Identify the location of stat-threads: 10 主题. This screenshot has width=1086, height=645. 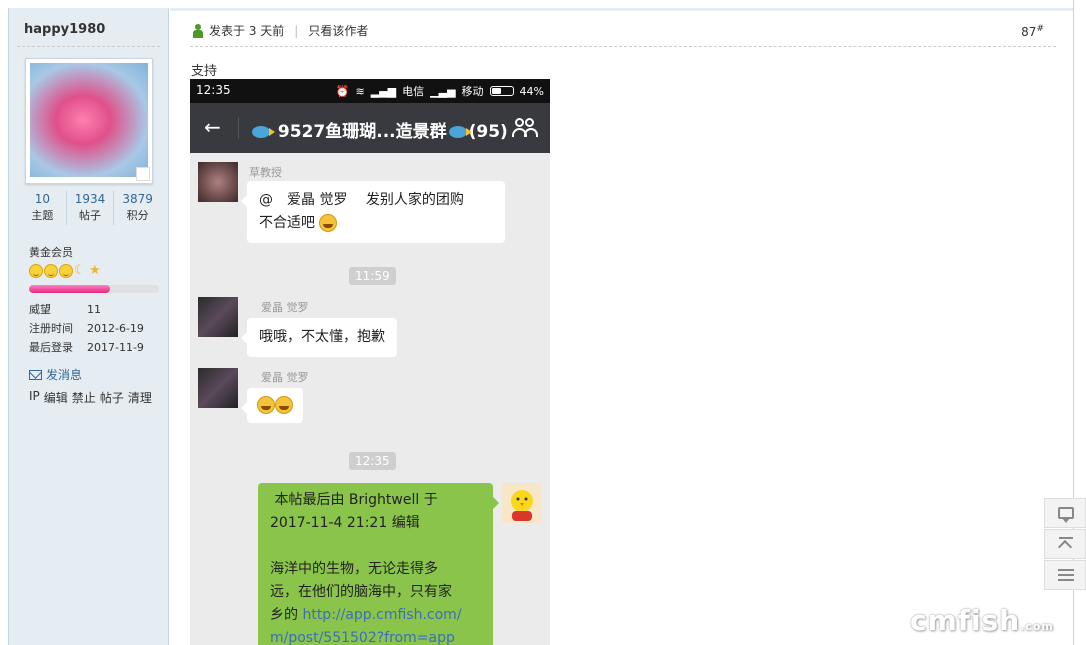
(43, 208).